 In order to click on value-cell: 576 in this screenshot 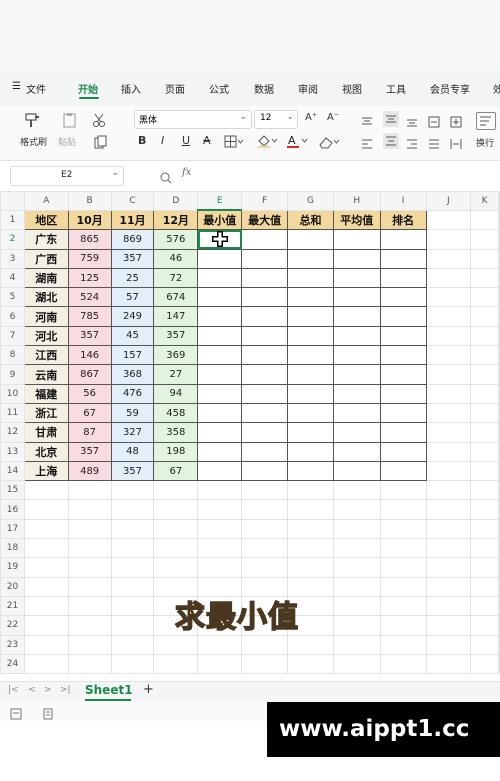, I will do `click(176, 239)`.